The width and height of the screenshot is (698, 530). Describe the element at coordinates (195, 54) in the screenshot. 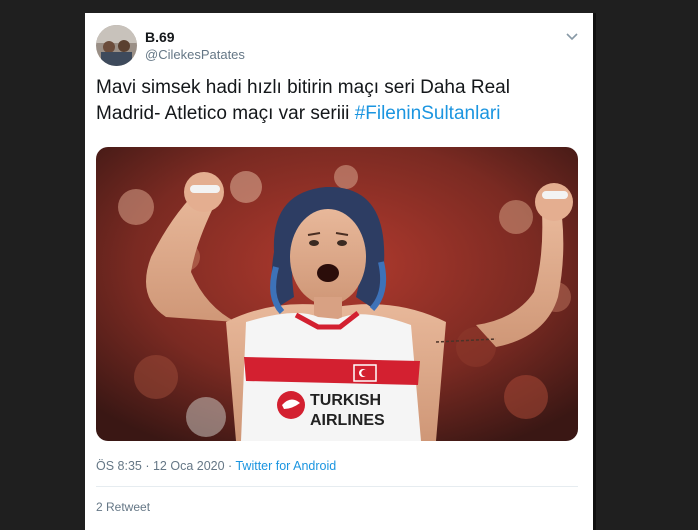

I see `username: @CilekesPatates` at that location.